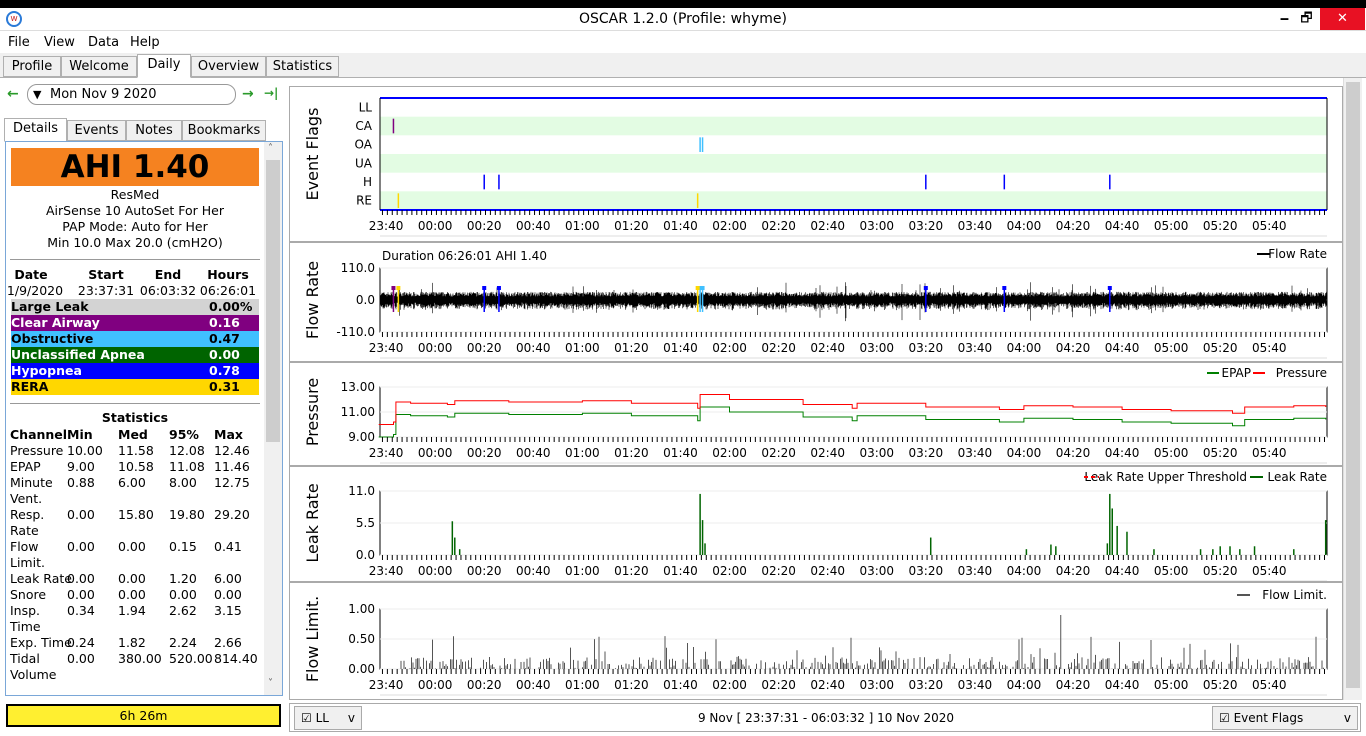 The image size is (1366, 736). What do you see at coordinates (96, 130) in the screenshot?
I see `subtab-events: Events` at bounding box center [96, 130].